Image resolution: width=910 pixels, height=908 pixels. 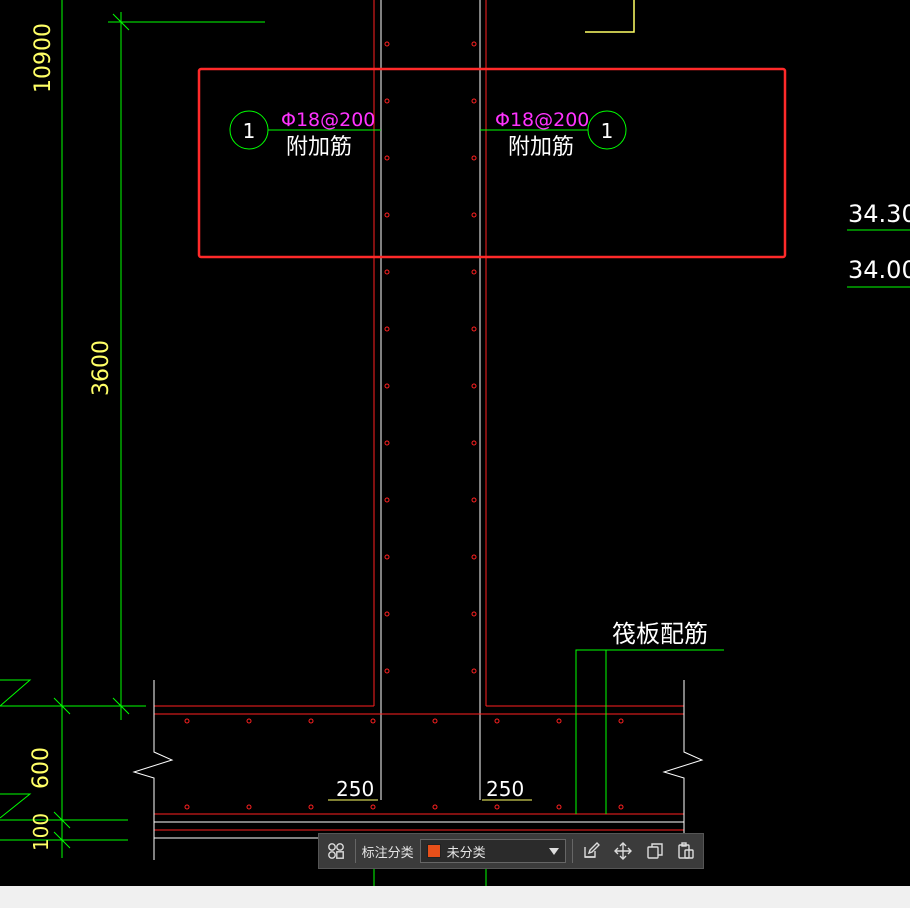 I want to click on elevation-top: 34.300, so click(x=879, y=214).